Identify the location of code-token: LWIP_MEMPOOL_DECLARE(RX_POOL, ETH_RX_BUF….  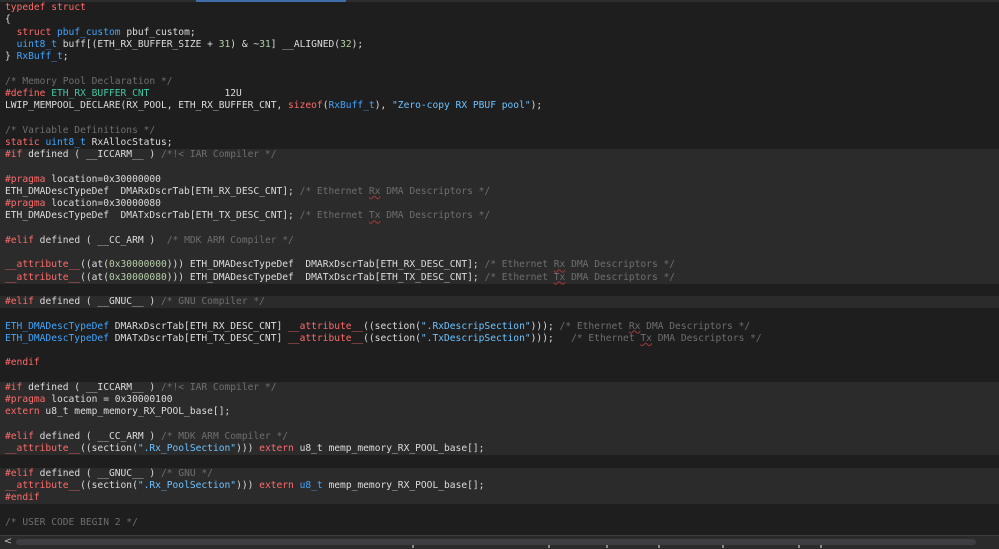
(147, 105).